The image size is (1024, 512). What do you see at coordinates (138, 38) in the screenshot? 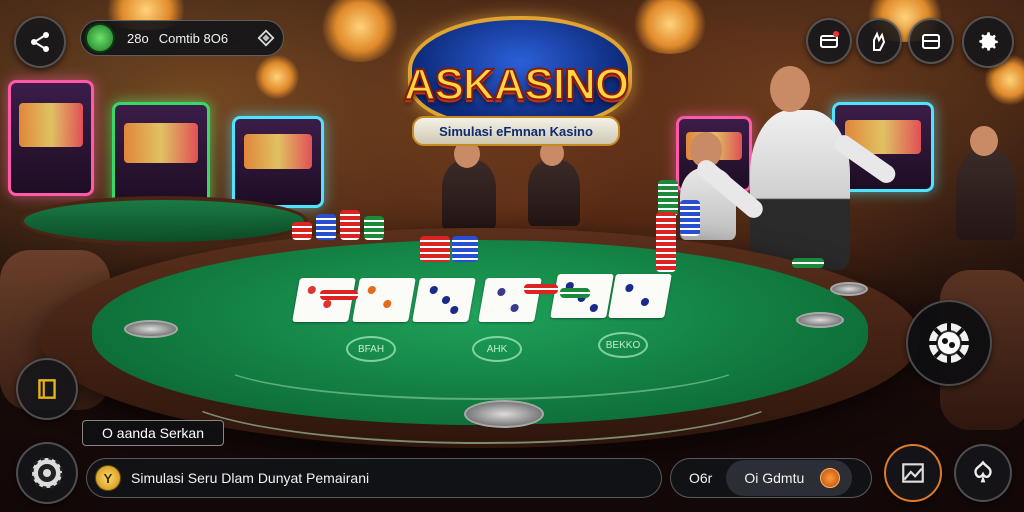
I see `balance-value: 28o` at bounding box center [138, 38].